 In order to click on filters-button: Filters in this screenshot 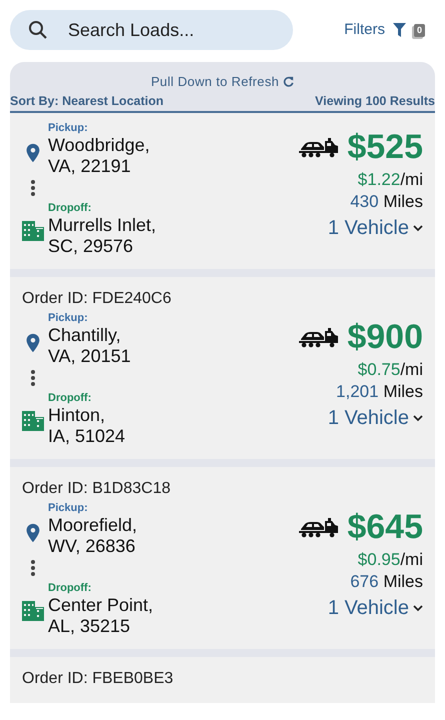, I will do `click(364, 30)`.